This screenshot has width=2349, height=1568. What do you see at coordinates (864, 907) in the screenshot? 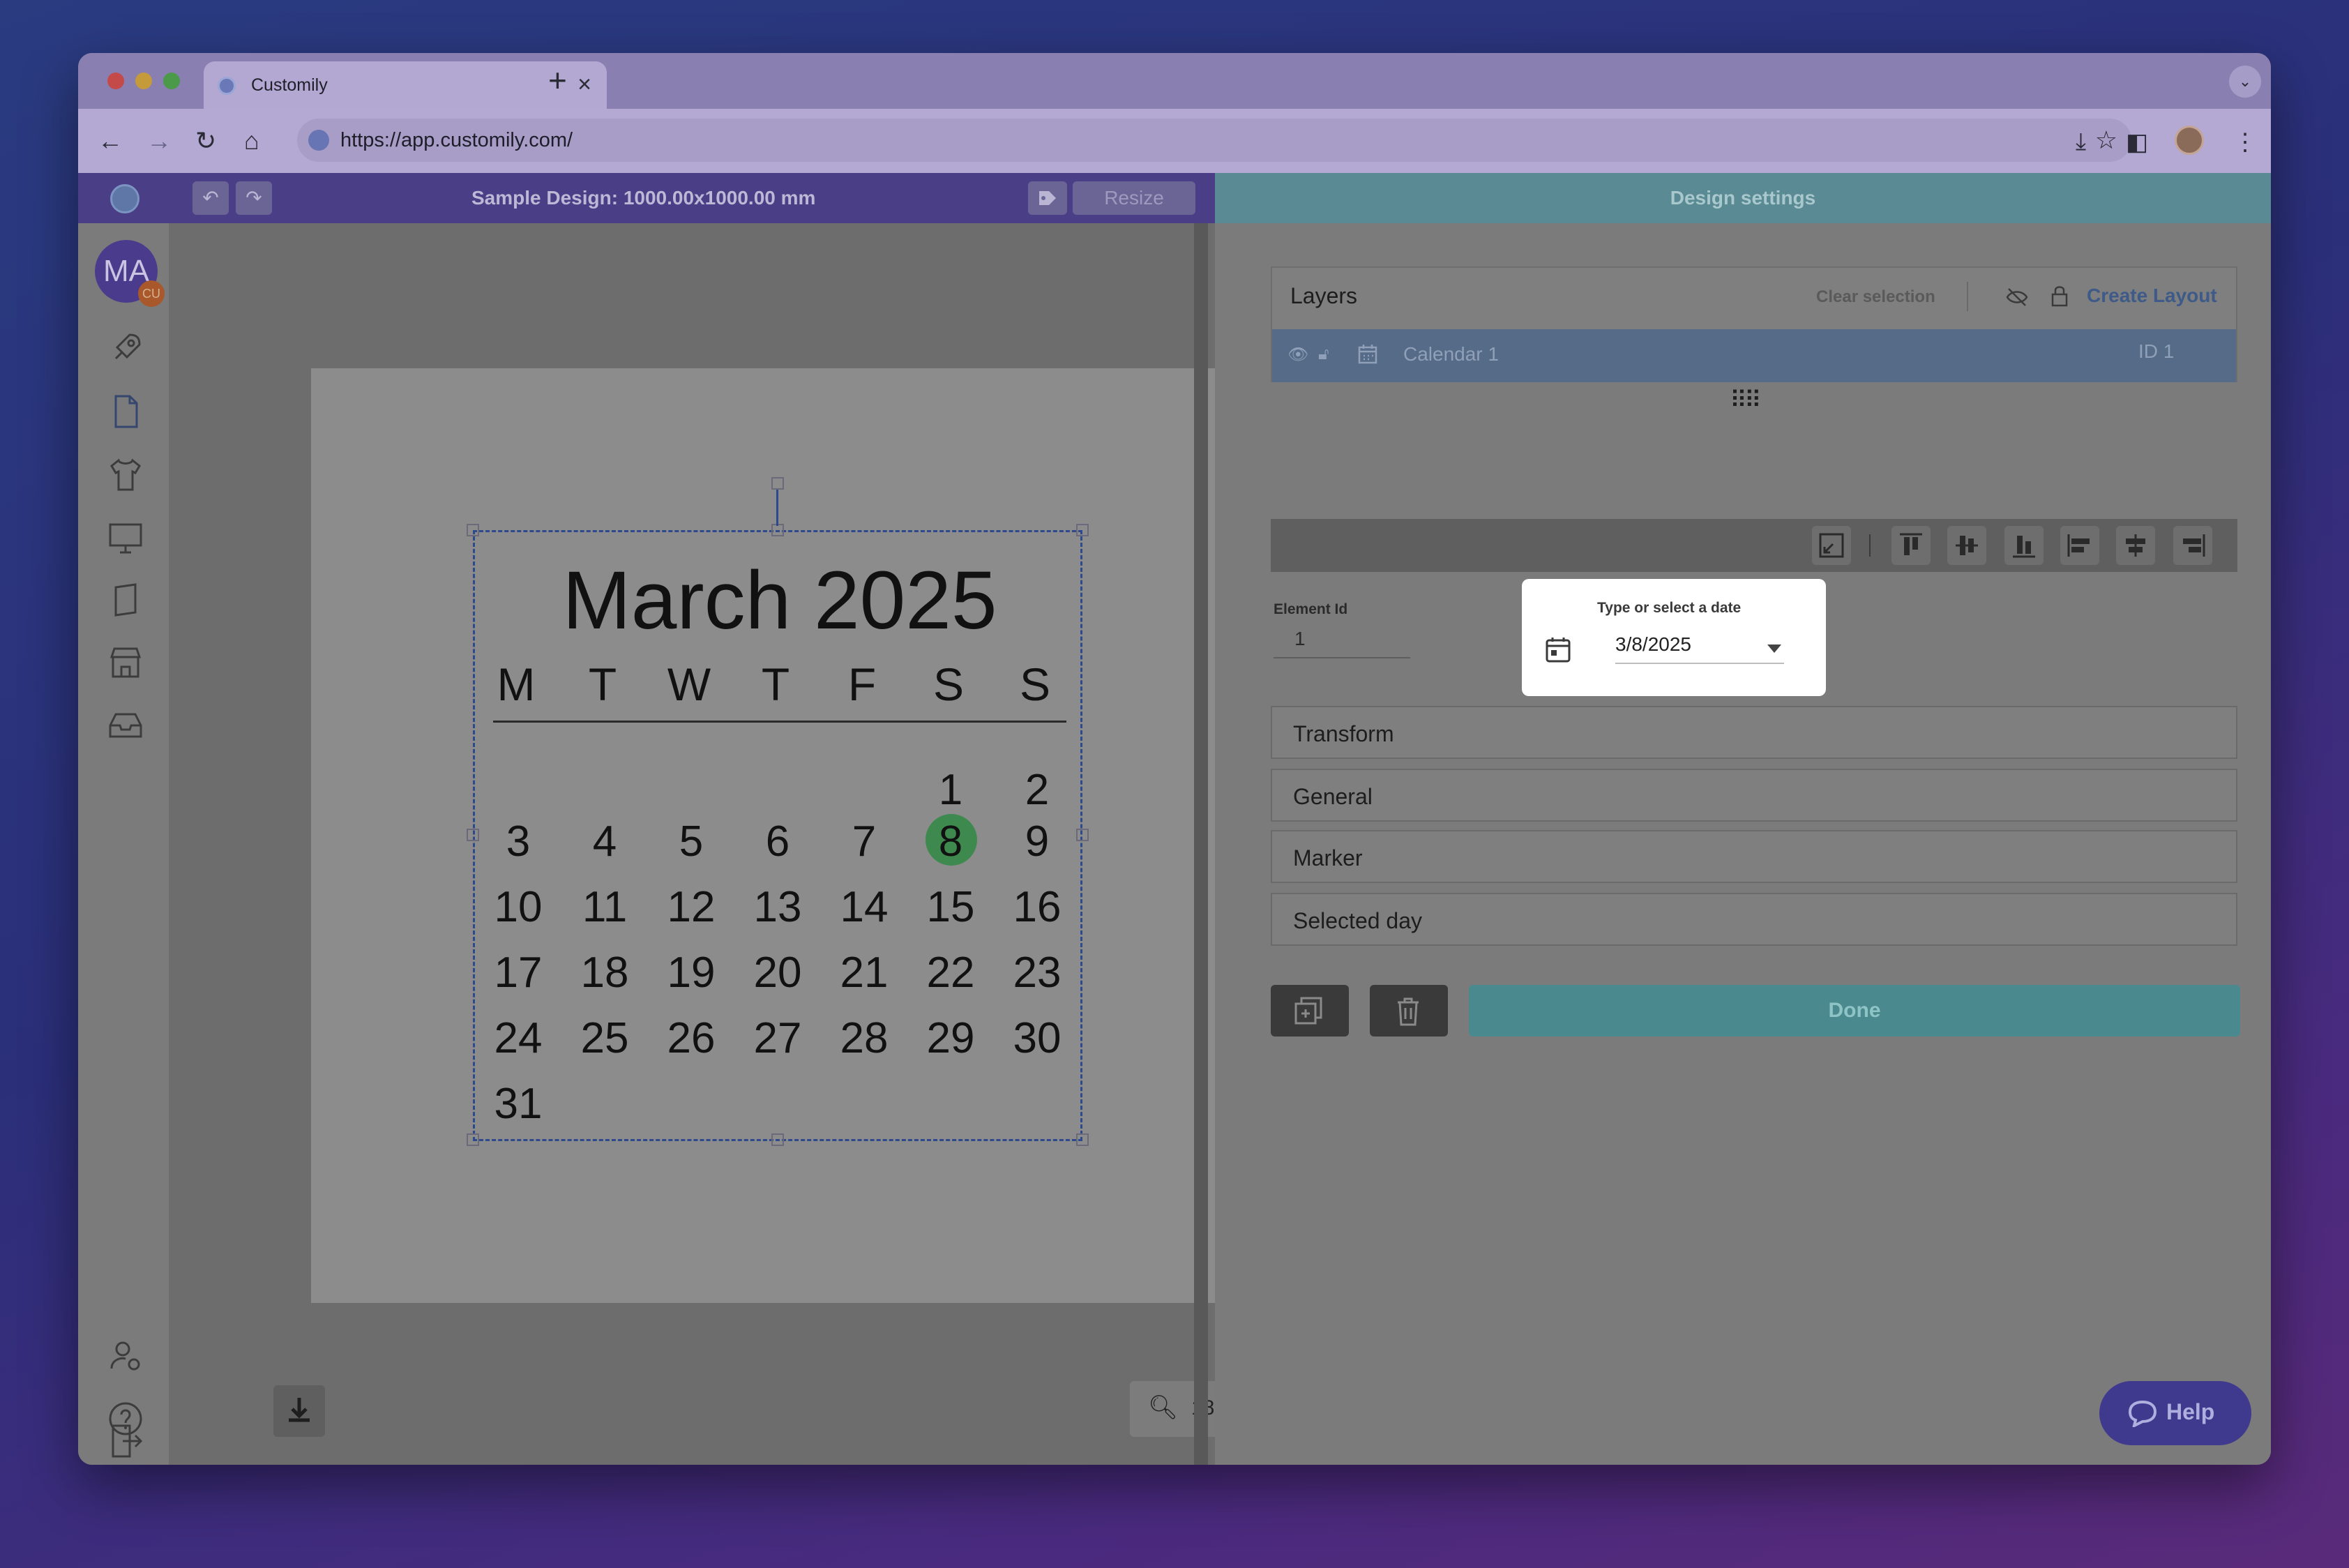
I see `calendar-day: 14` at bounding box center [864, 907].